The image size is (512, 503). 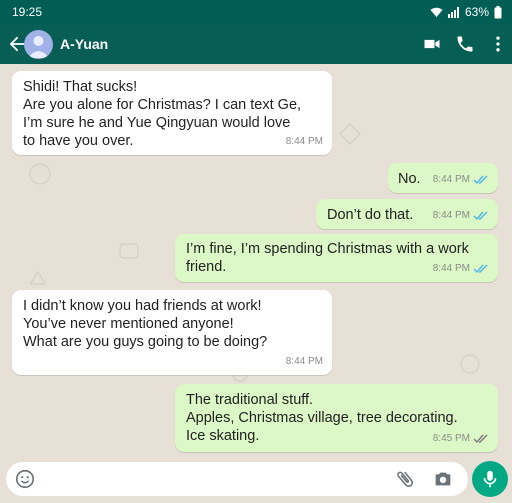 What do you see at coordinates (256, 12) in the screenshot?
I see `status-bar: 19:25 63%` at bounding box center [256, 12].